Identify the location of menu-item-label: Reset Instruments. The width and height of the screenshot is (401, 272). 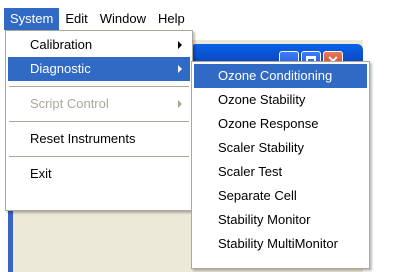
(83, 138).